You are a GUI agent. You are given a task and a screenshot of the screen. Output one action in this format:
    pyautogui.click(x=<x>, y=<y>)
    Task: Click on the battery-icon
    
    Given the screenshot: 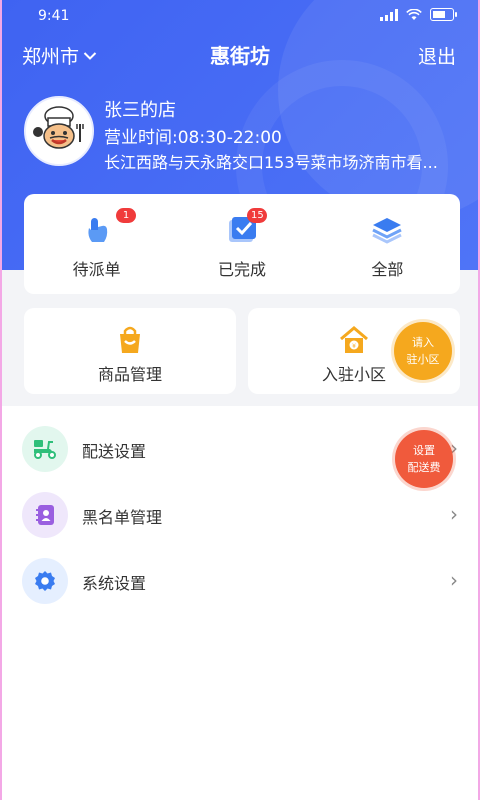 What is the action you would take?
    pyautogui.click(x=443, y=14)
    